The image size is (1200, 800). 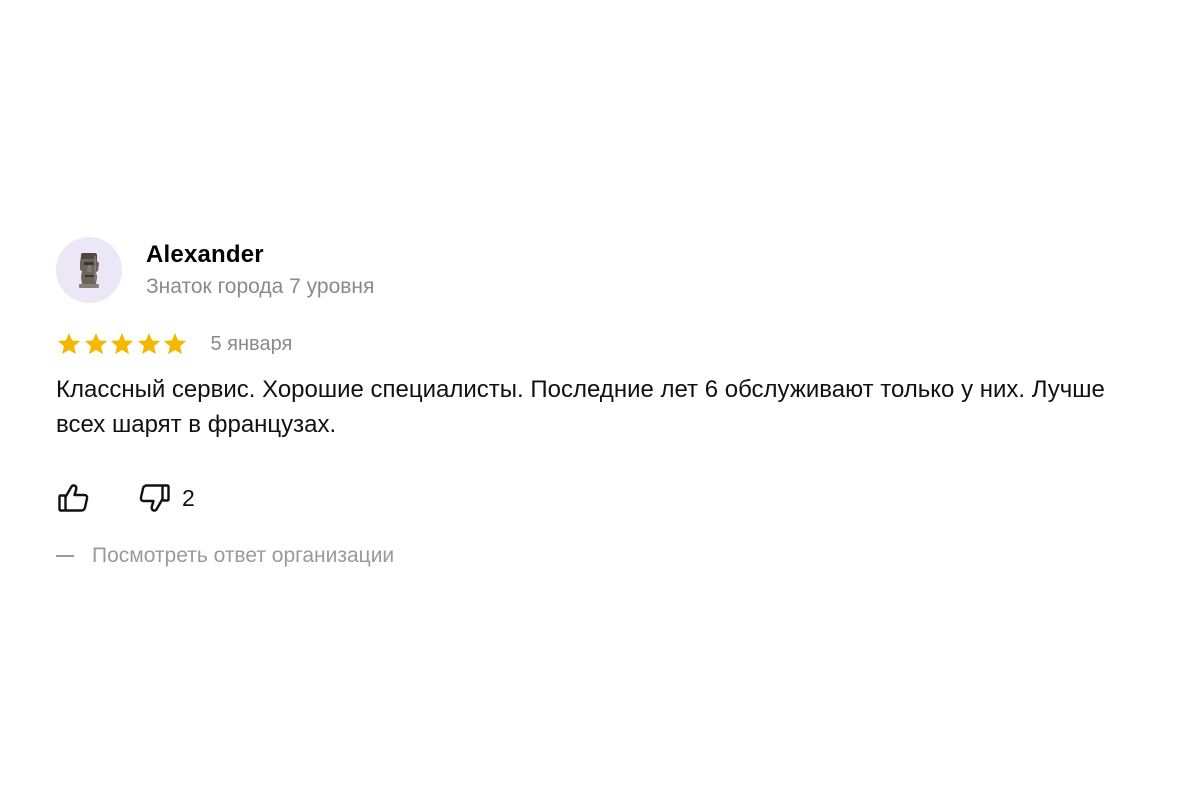 What do you see at coordinates (601, 556) in the screenshot?
I see `view-org-reply-link: Посмотреть ответ организации` at bounding box center [601, 556].